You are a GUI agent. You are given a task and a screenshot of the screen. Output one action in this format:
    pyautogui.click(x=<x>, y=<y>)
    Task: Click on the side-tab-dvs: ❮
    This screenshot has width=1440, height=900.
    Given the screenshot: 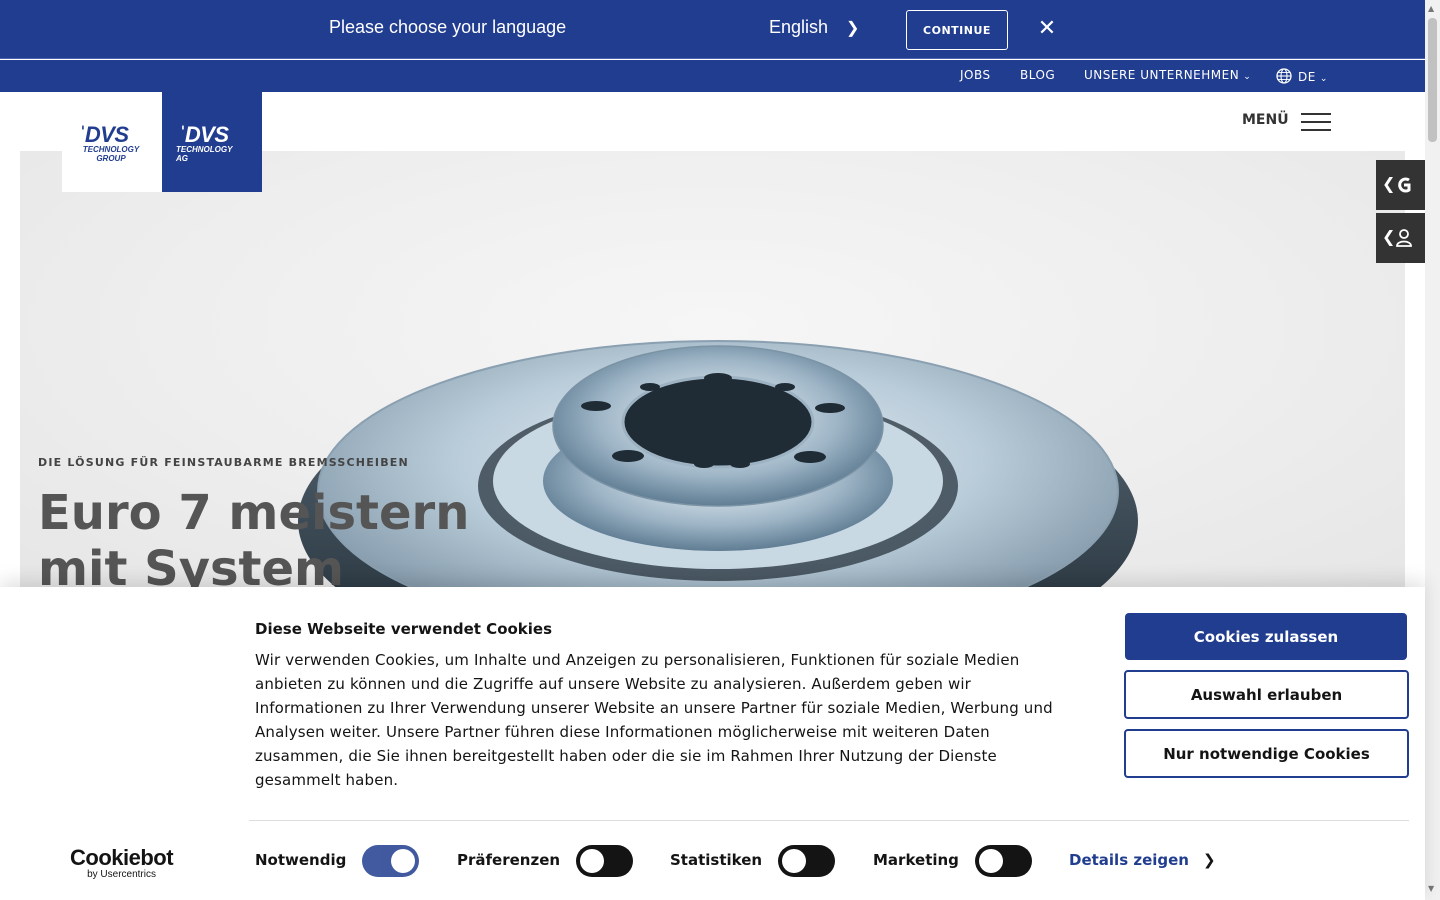 What is the action you would take?
    pyautogui.click(x=1400, y=185)
    